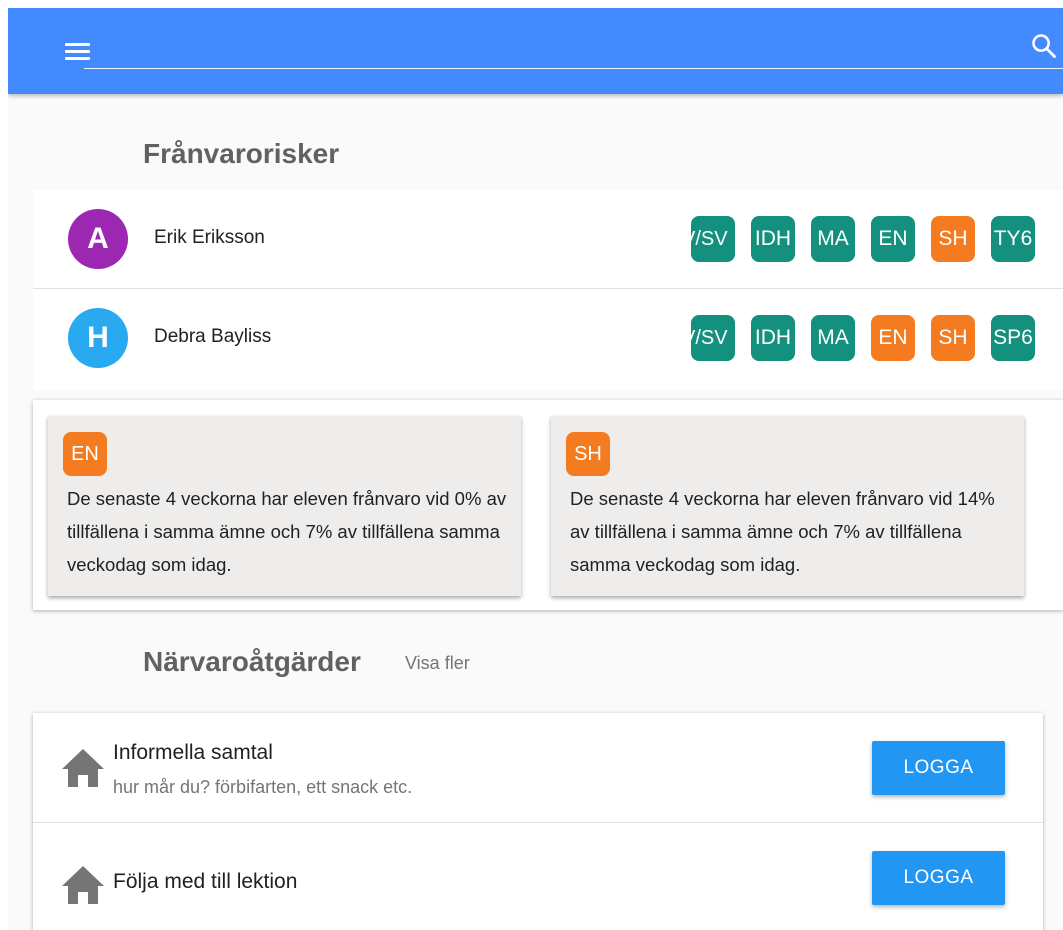  Describe the element at coordinates (1044, 46) in the screenshot. I see `search-icon` at that location.